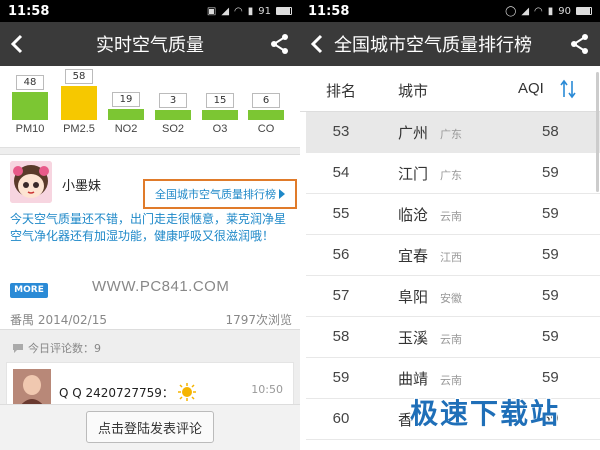  I want to click on city-cell: 临沧, so click(413, 215).